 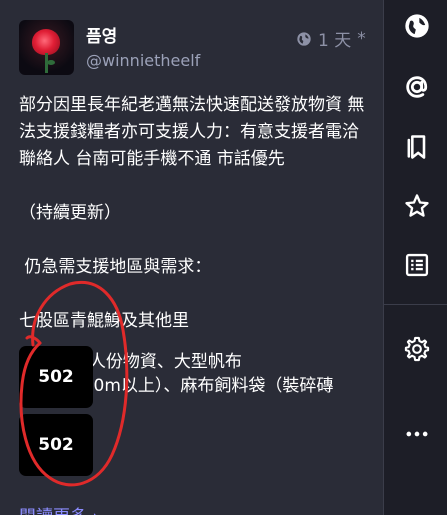 I want to click on more-icon, so click(x=417, y=434).